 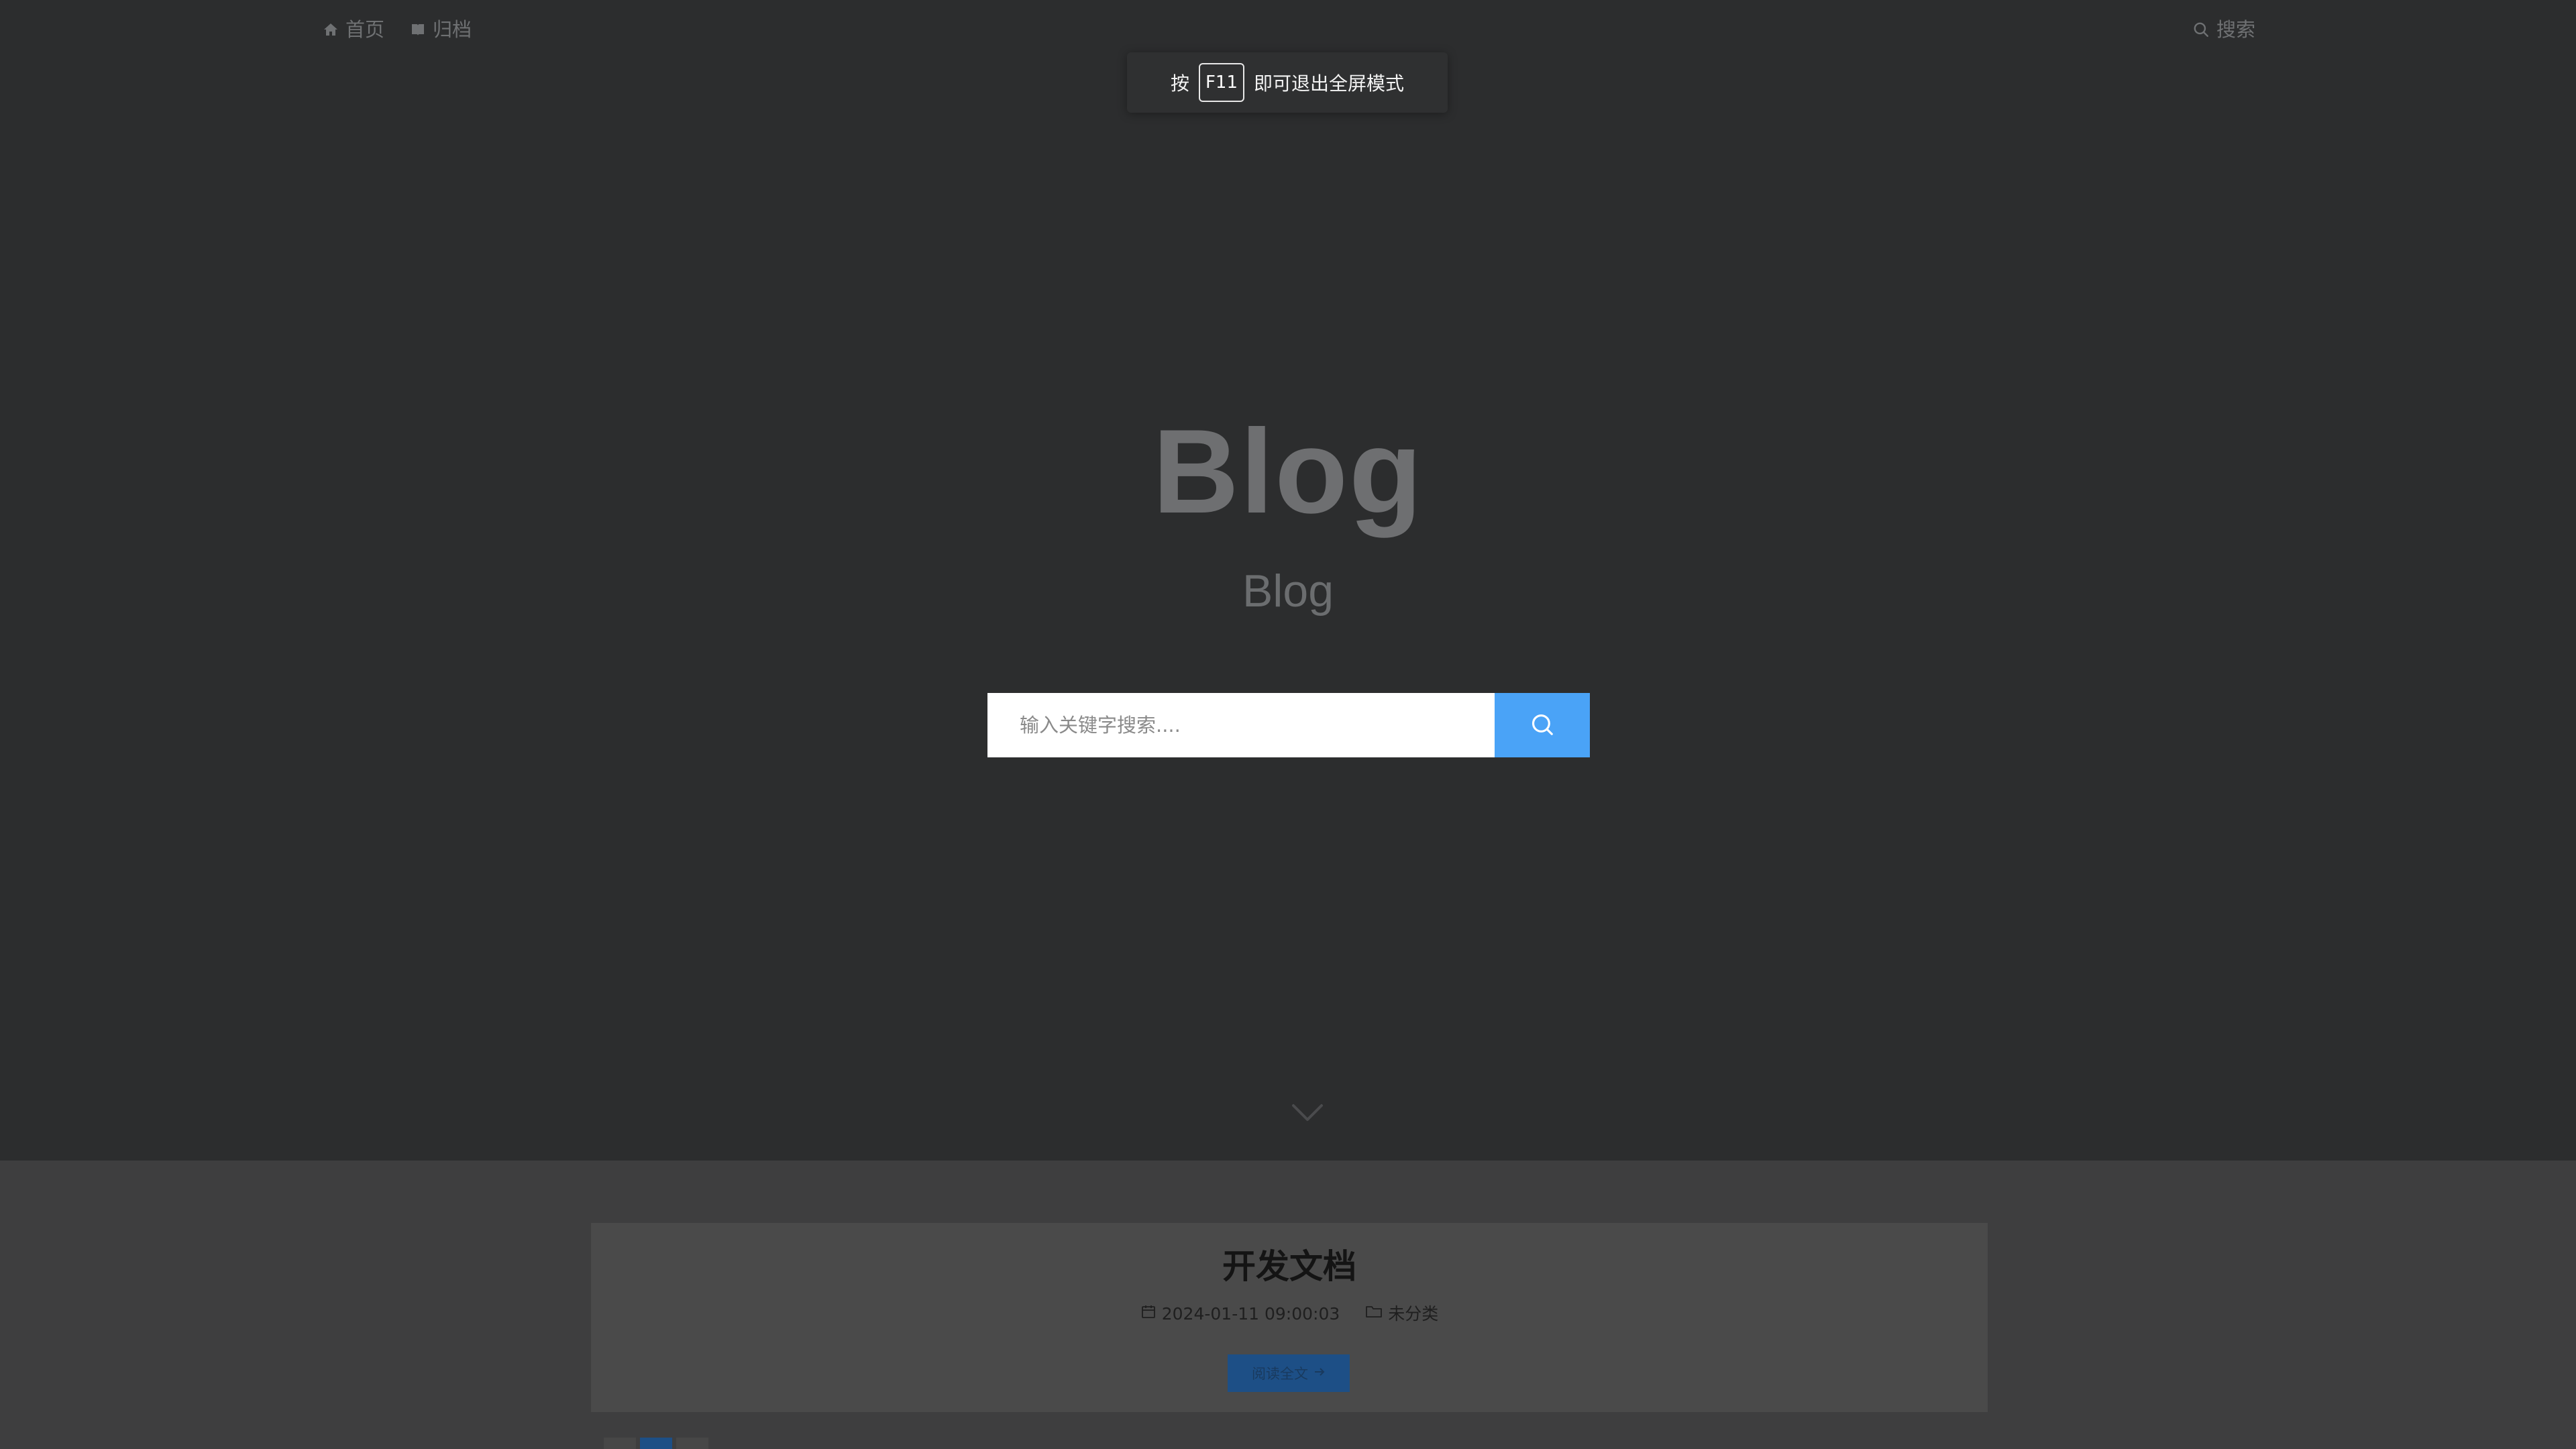 I want to click on site-subtitle: Blog, so click(x=1288, y=591).